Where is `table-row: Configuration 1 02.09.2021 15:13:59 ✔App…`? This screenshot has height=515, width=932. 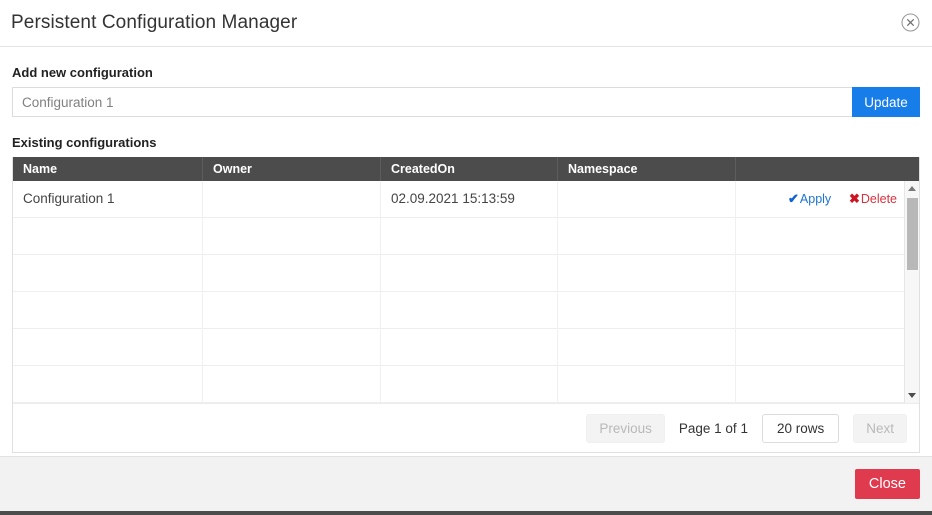
table-row: Configuration 1 02.09.2021 15:13:59 ✔App… is located at coordinates (460, 199).